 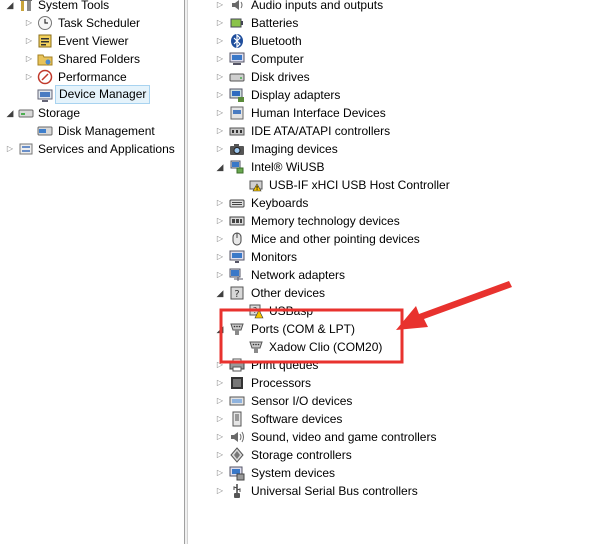 What do you see at coordinates (393, 95) in the screenshot?
I see `device-category-display-adapters: ▷ Display adapters` at bounding box center [393, 95].